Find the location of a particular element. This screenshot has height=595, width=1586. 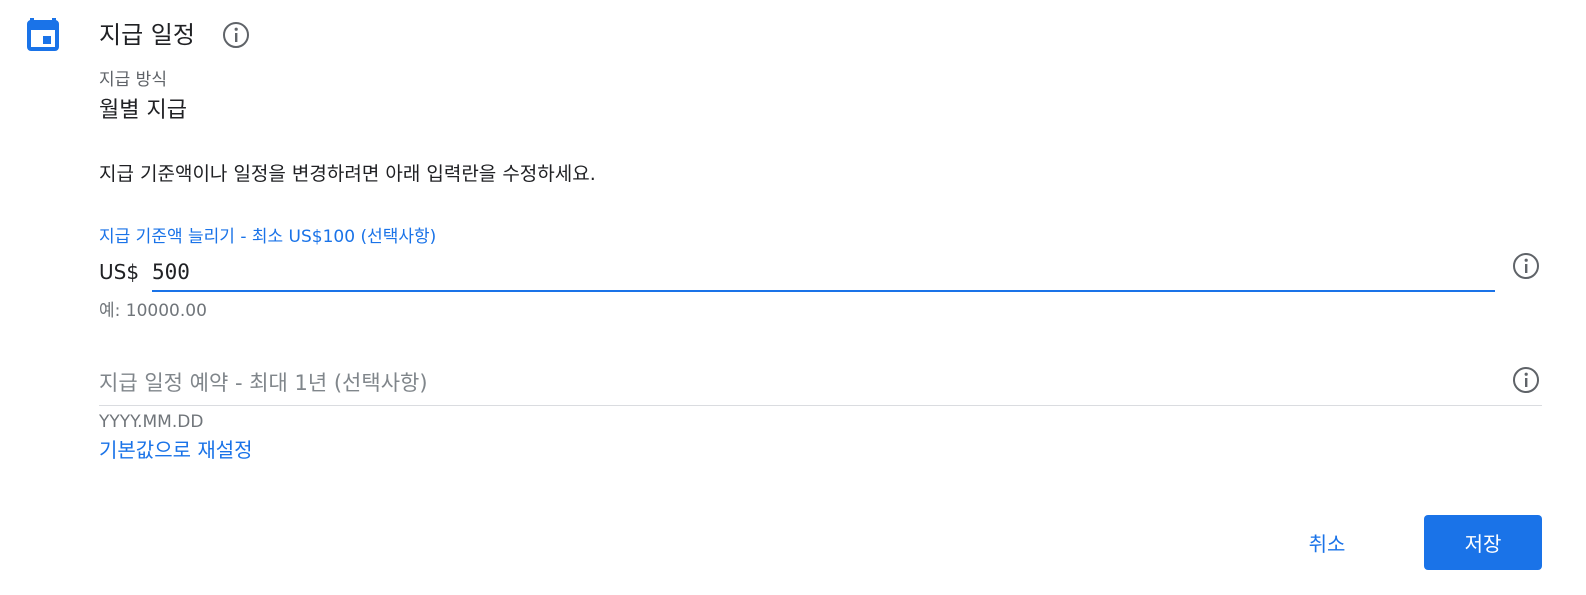

threshold-hint: 예: 10000.00 is located at coordinates (153, 311).